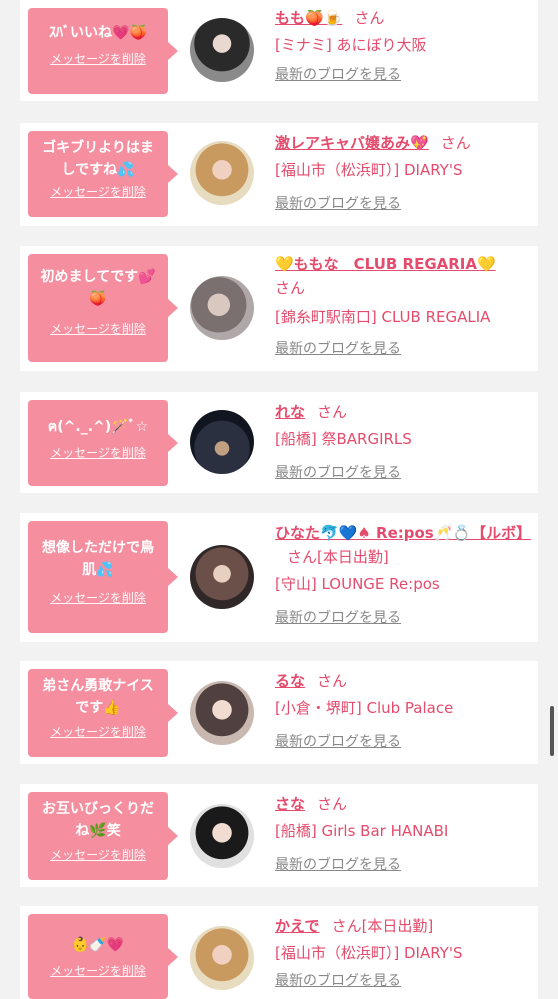  I want to click on message-bubble: 👶🍼💗 メッセージを削除, so click(98, 956).